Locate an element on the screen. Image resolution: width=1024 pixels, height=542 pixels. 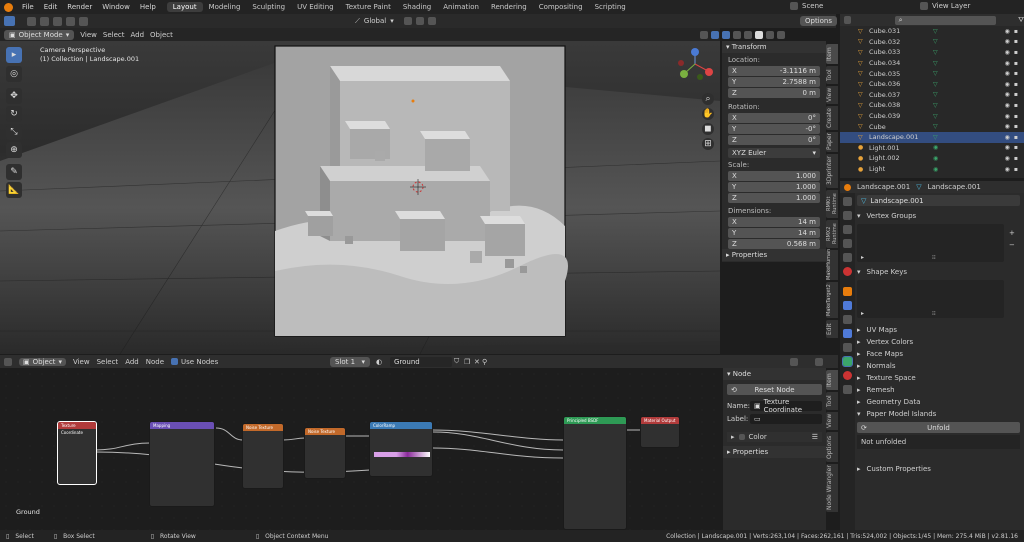
duplicate-material-icon: ❐ is located at coordinates (467, 362).